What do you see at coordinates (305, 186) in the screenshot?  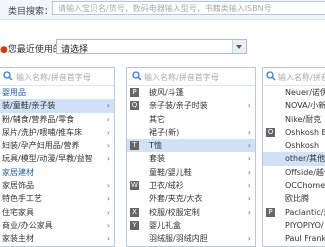 I see `col3-row-label: OCChome/言` at bounding box center [305, 186].